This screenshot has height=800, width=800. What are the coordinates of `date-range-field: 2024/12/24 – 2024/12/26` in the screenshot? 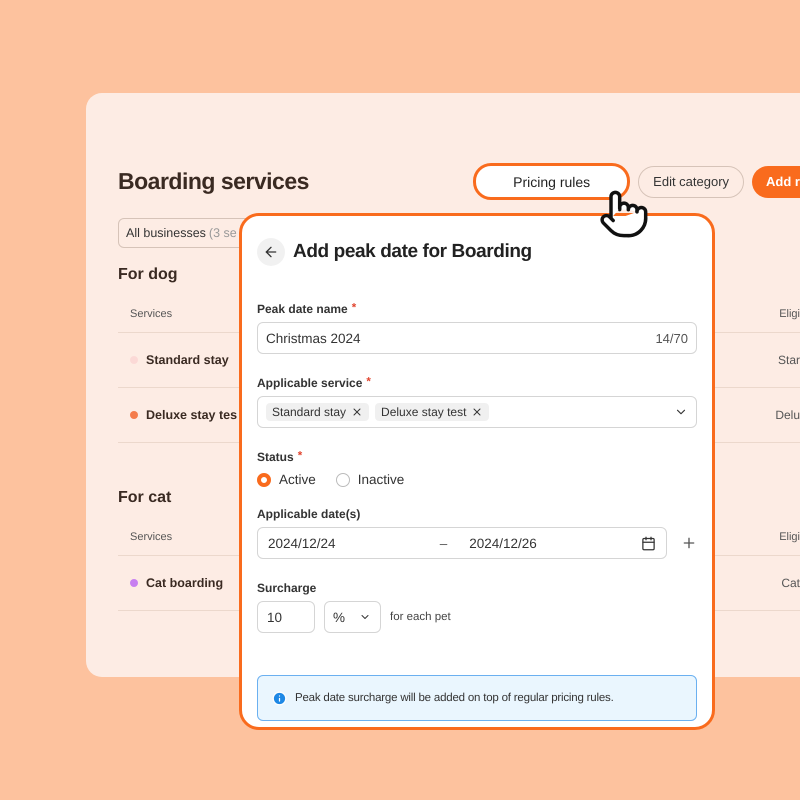 It's located at (462, 543).